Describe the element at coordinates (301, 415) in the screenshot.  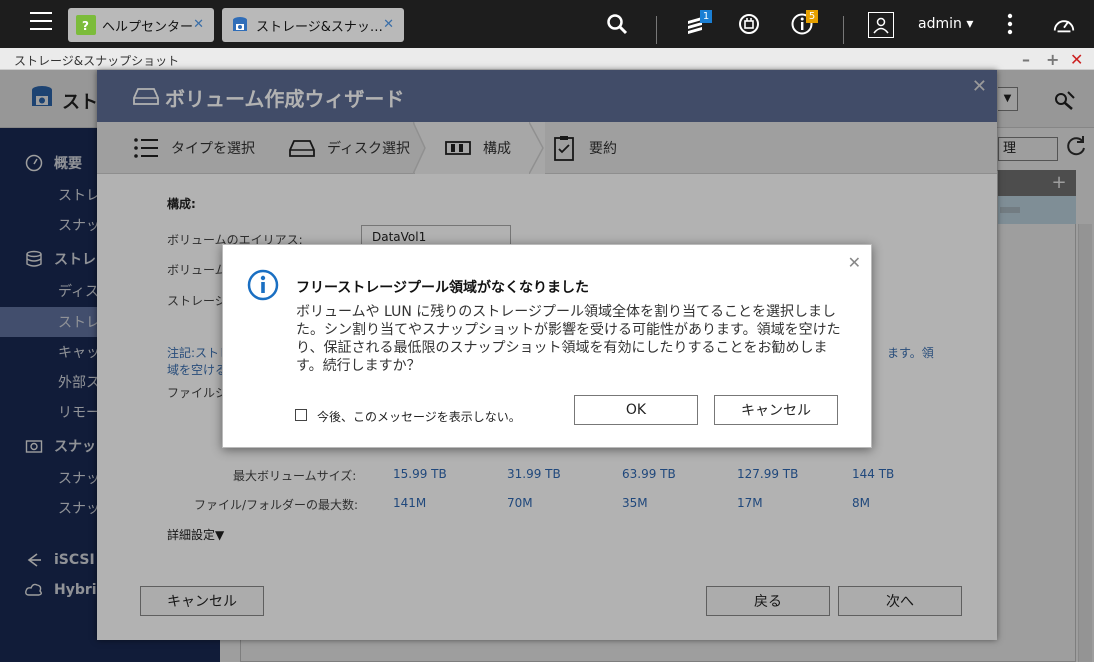
I see `dont-show-again-checkbox` at that location.